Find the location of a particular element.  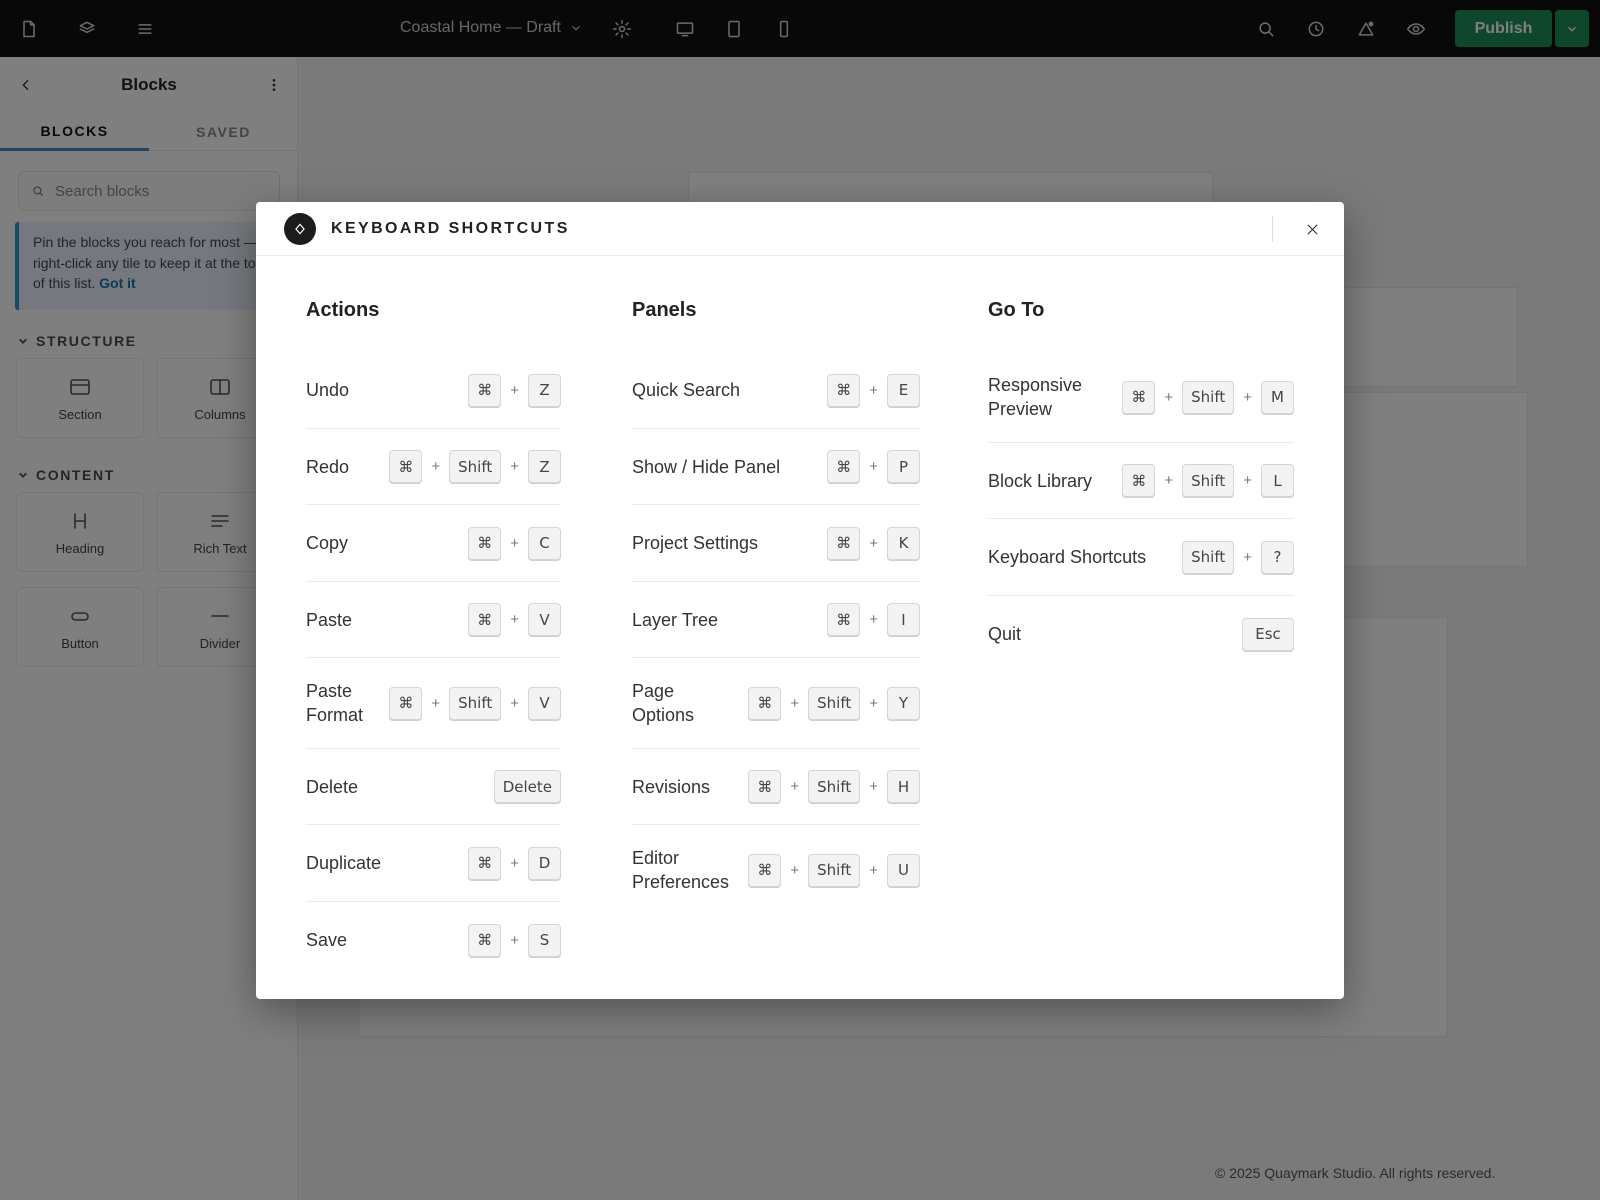

key-cap: Y is located at coordinates (903, 703).